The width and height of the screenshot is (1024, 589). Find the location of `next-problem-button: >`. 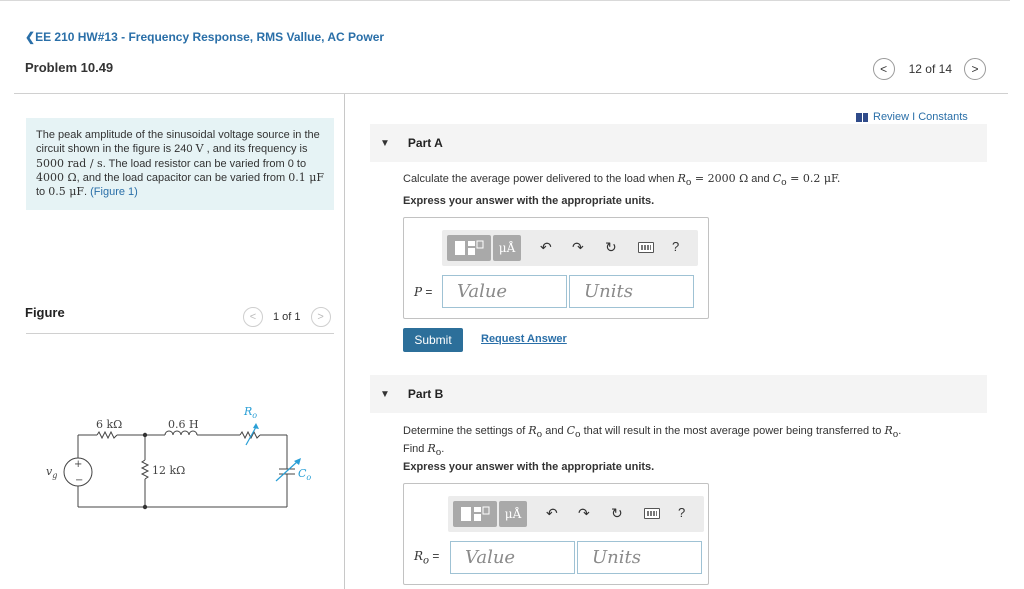

next-problem-button: > is located at coordinates (975, 69).